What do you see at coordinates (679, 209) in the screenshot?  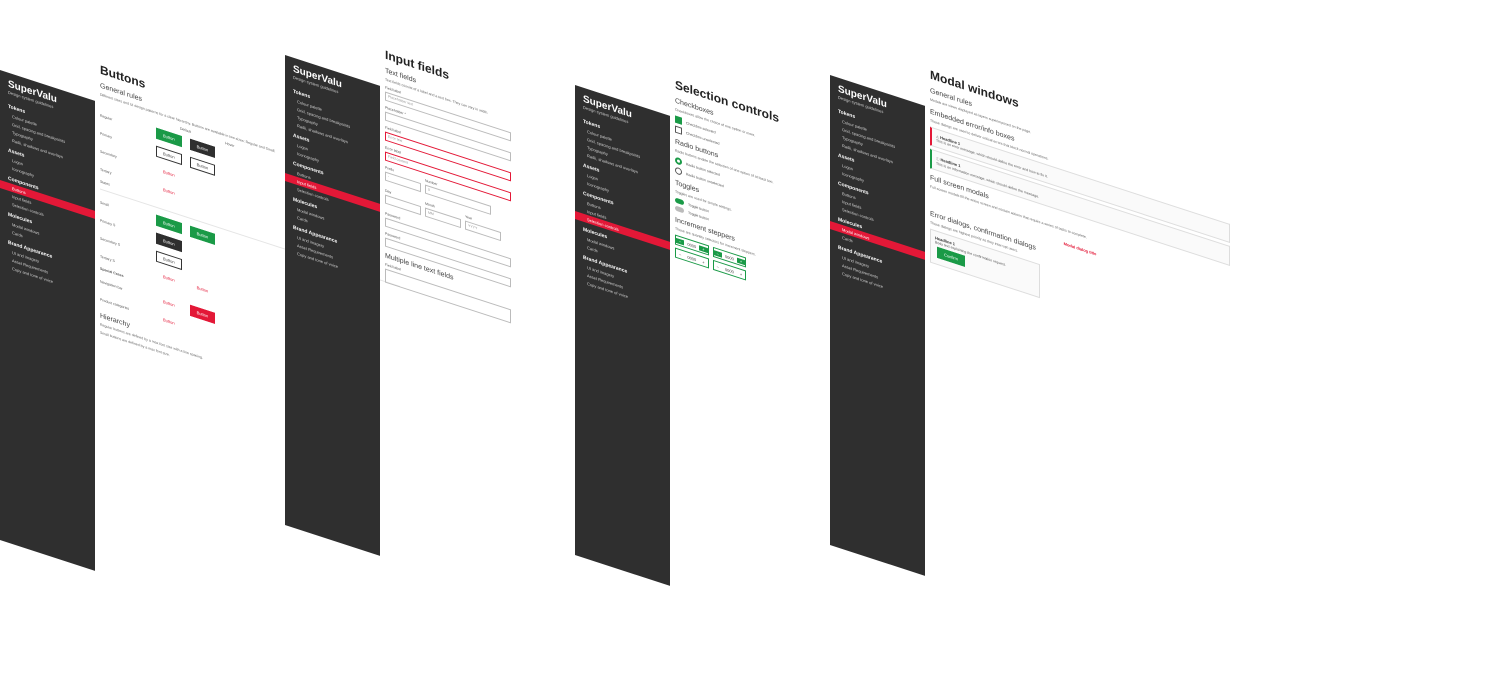 I see `toggle-off` at bounding box center [679, 209].